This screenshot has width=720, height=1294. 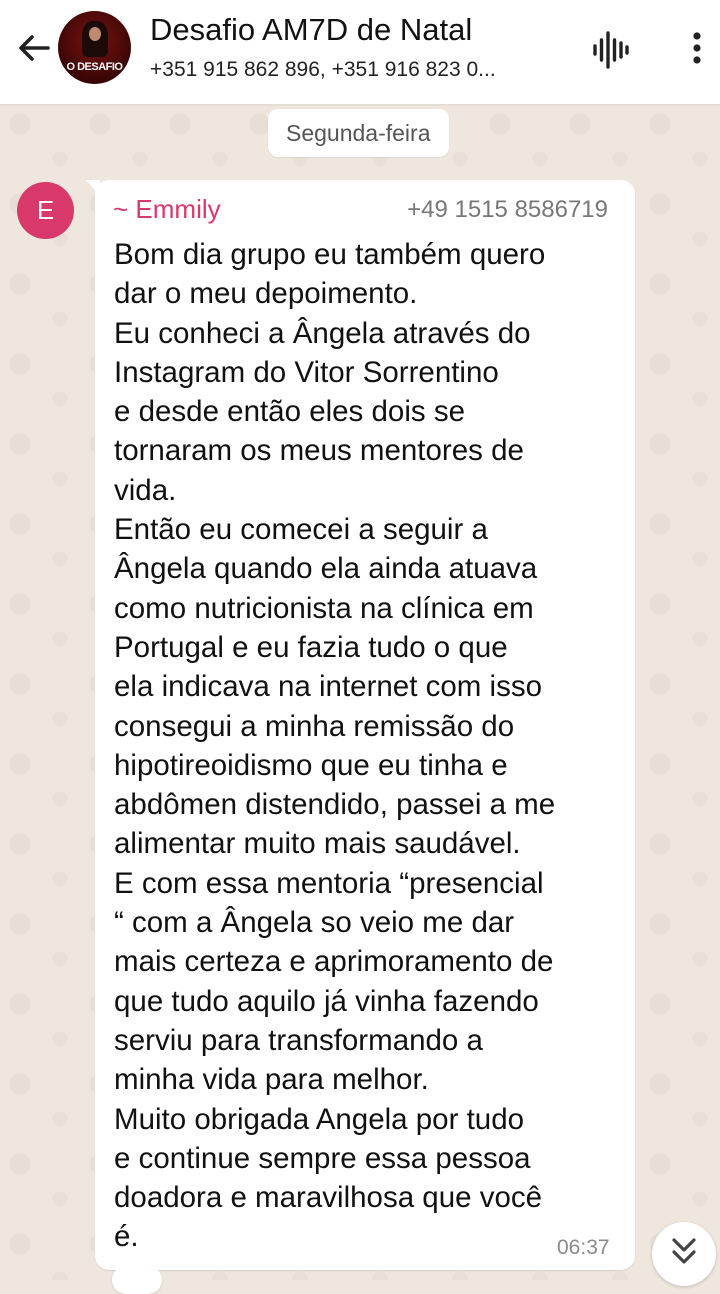 I want to click on back-button, so click(x=34, y=48).